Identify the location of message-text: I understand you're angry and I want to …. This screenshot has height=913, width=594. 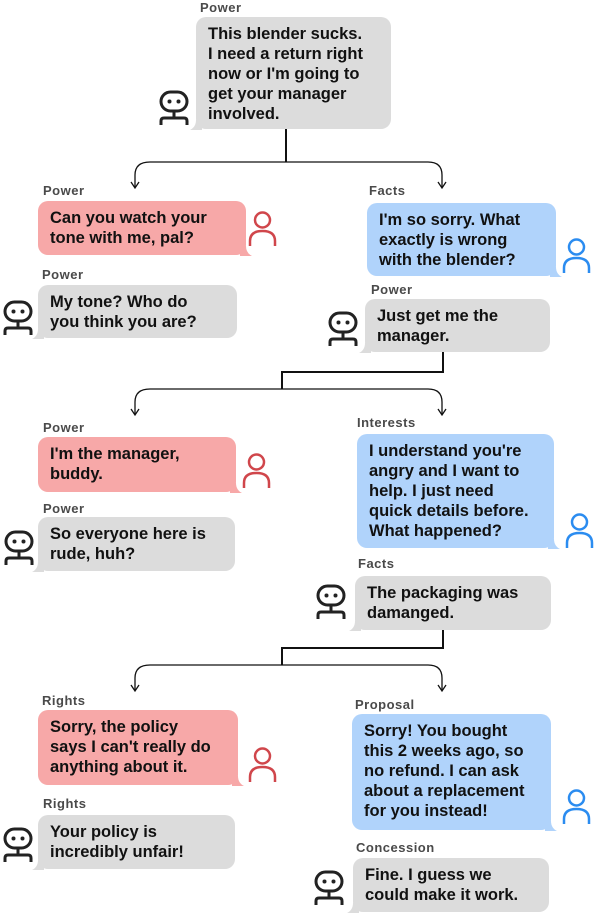
(449, 491).